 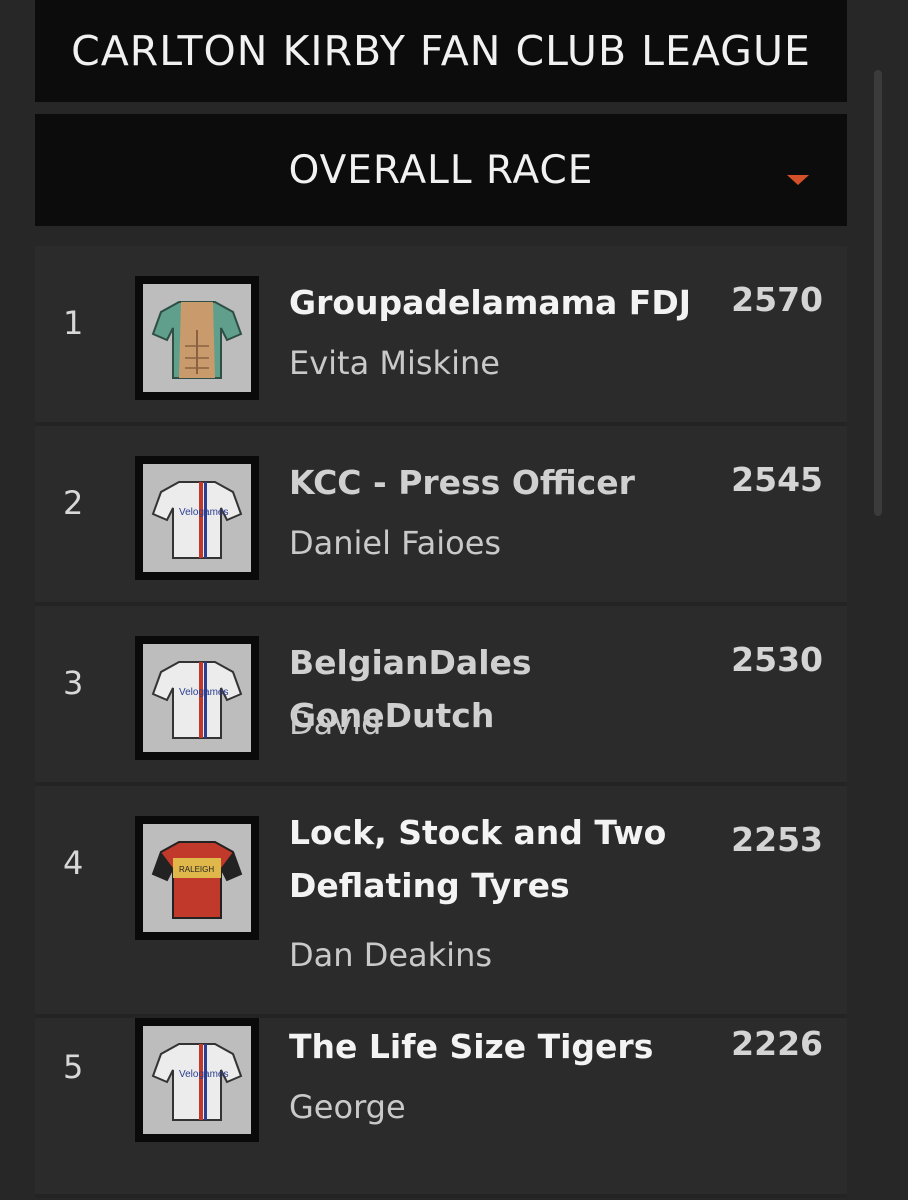 What do you see at coordinates (777, 299) in the screenshot?
I see `points: 2570` at bounding box center [777, 299].